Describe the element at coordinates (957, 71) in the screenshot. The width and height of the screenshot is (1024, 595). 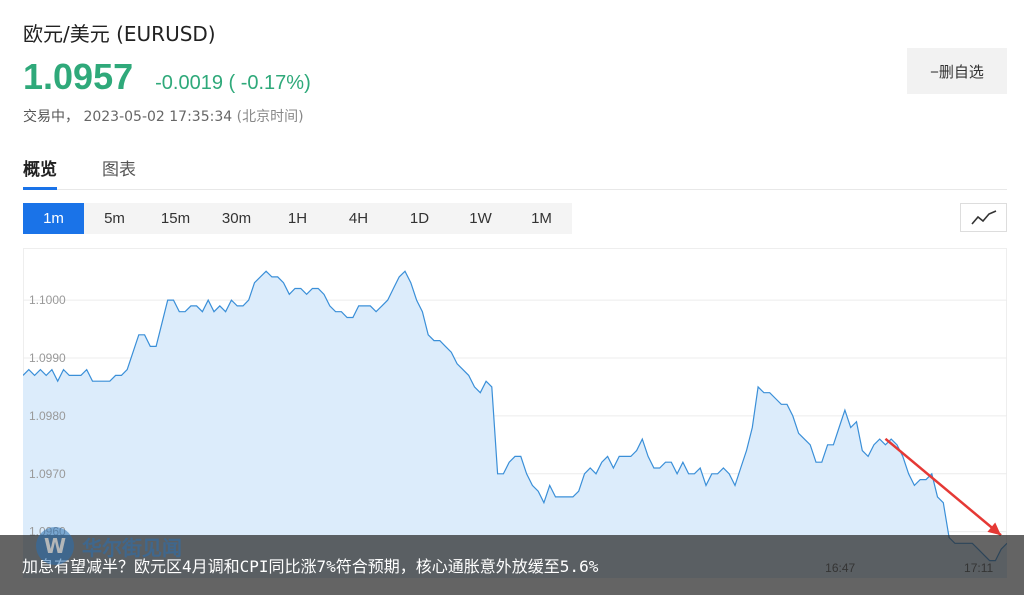
I see `remove-watchlist-button: −删自选` at that location.